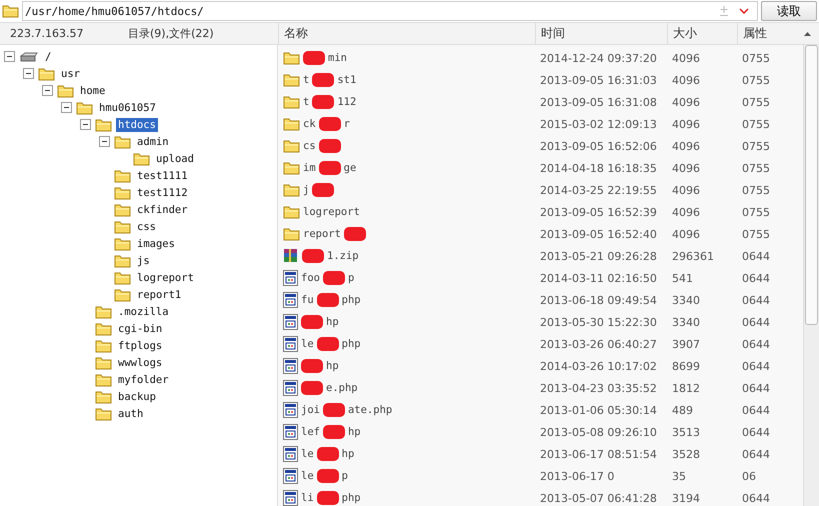 This screenshot has width=819, height=506. I want to click on tree-item: wwwlogs, so click(140, 363).